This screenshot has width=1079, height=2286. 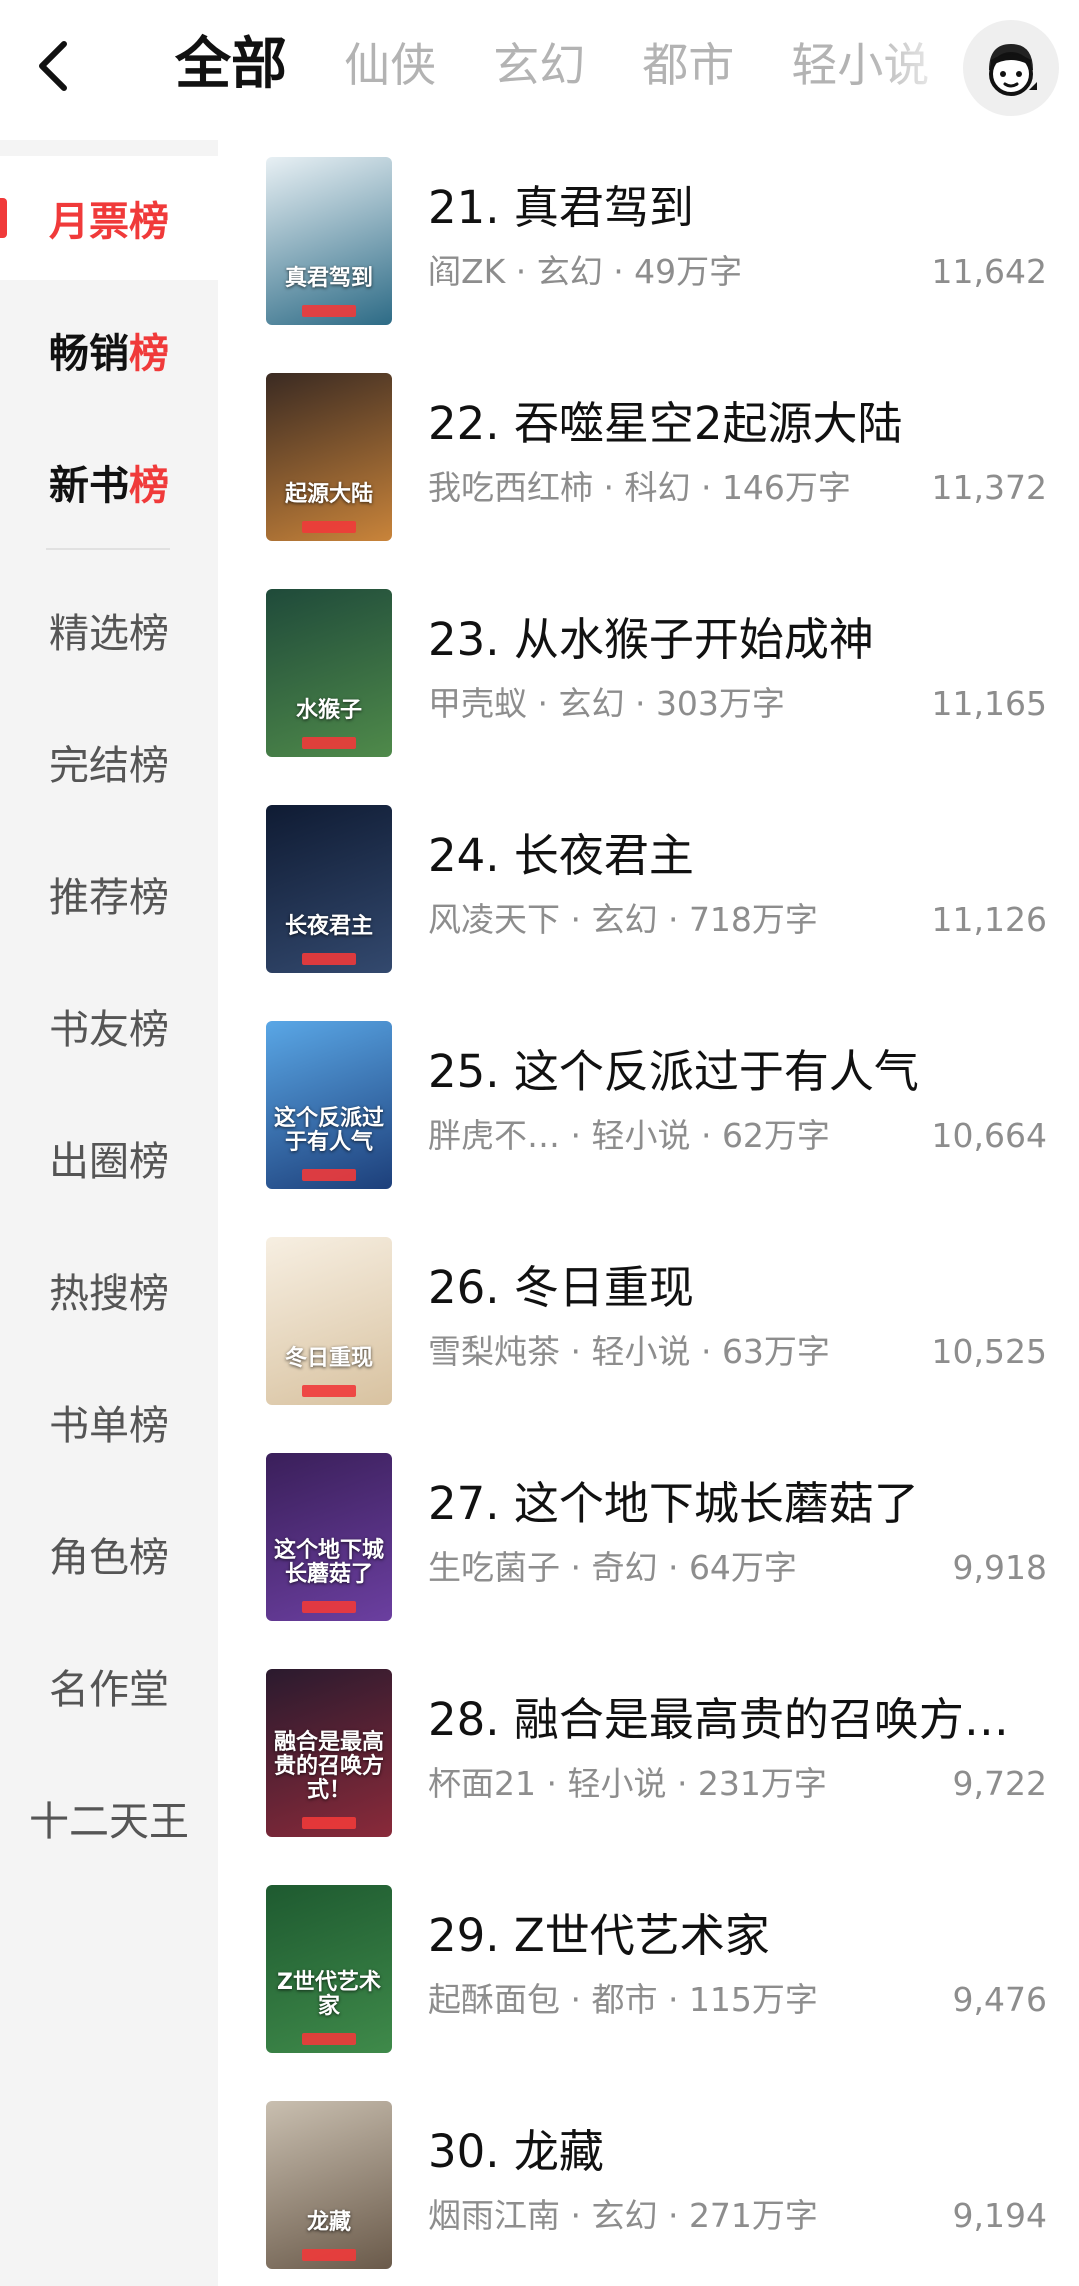 I want to click on book-meta: 烟雨江南 · 玄幻 · 271万字, so click(x=623, y=2215).